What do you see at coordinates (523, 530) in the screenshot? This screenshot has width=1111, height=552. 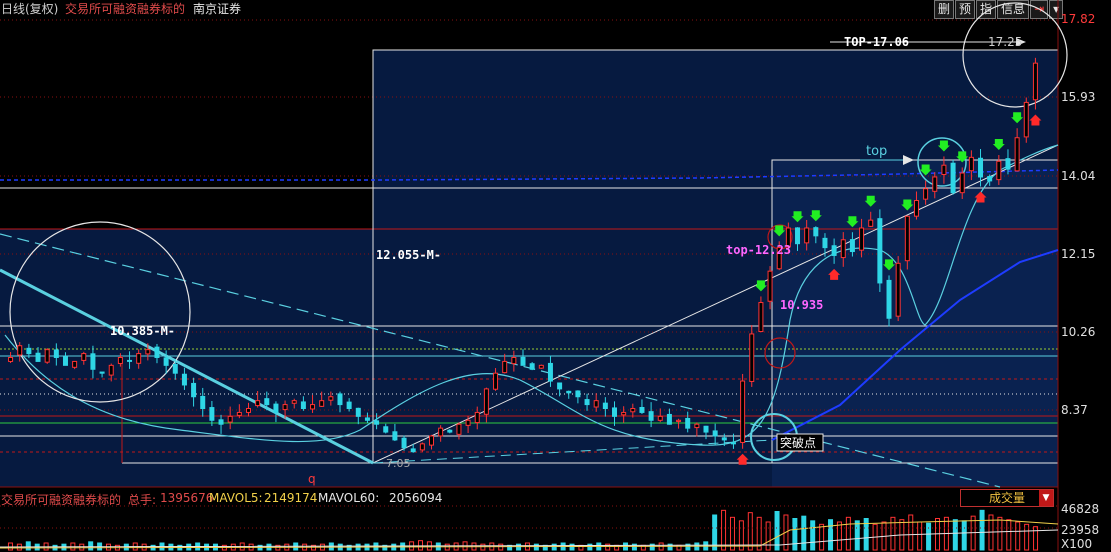 I see `volume-bars` at bounding box center [523, 530].